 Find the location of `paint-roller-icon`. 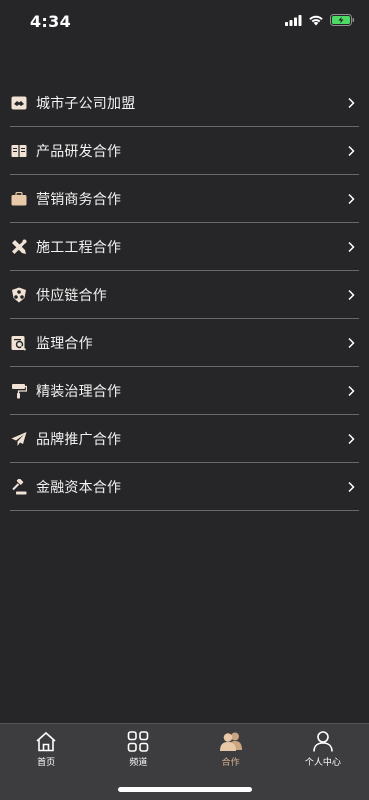

paint-roller-icon is located at coordinates (19, 391).